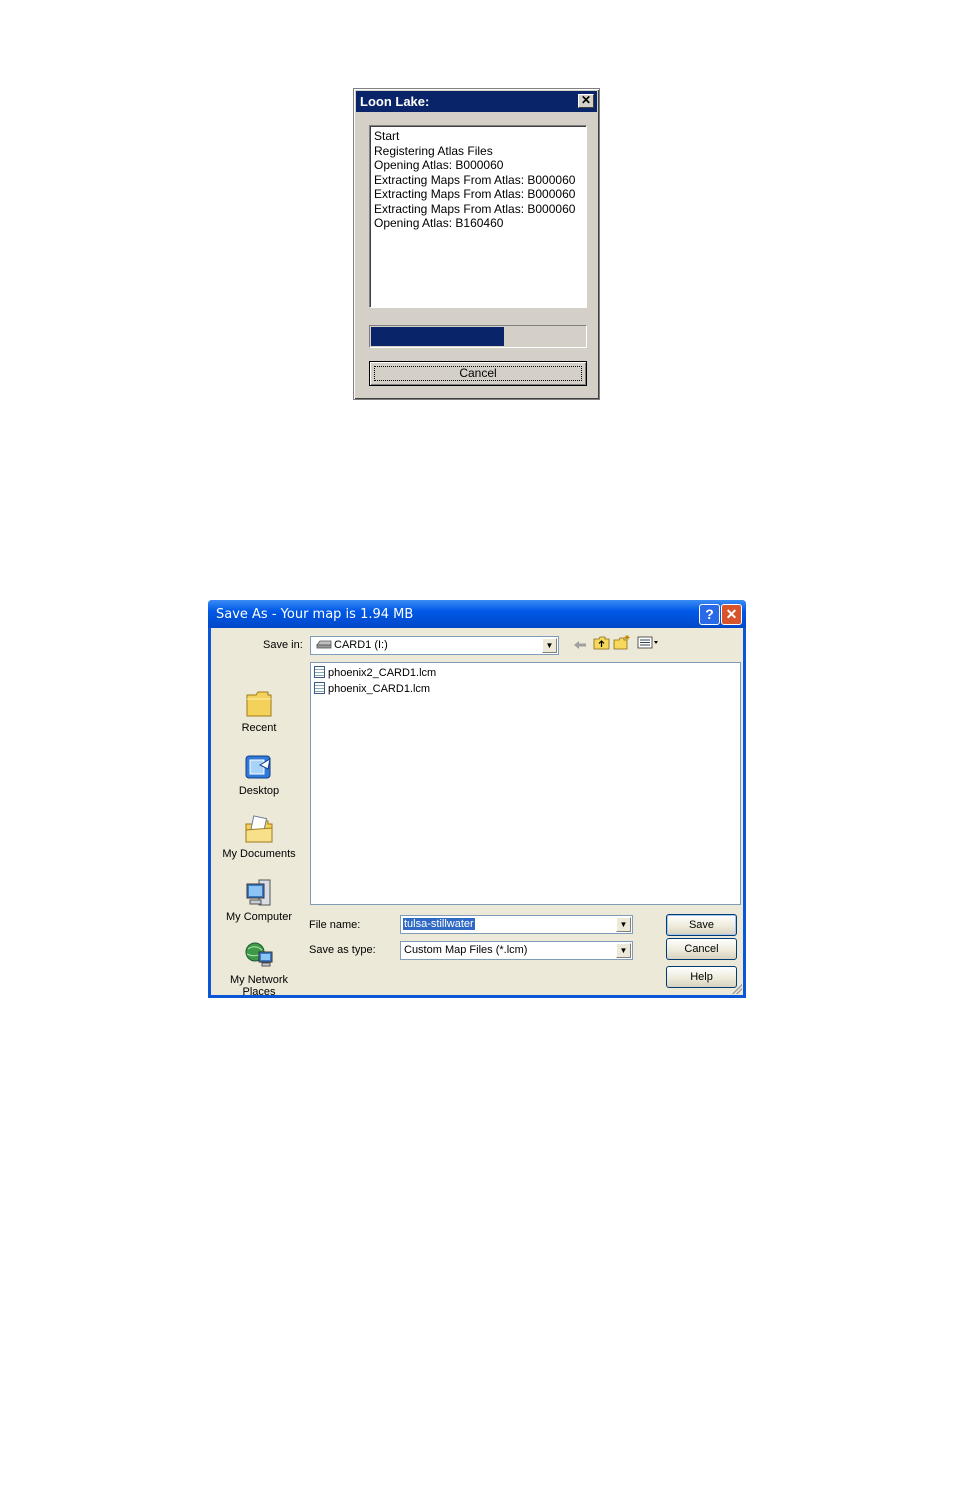  What do you see at coordinates (433, 150) in the screenshot?
I see `log-line: Registering Atlas Files` at bounding box center [433, 150].